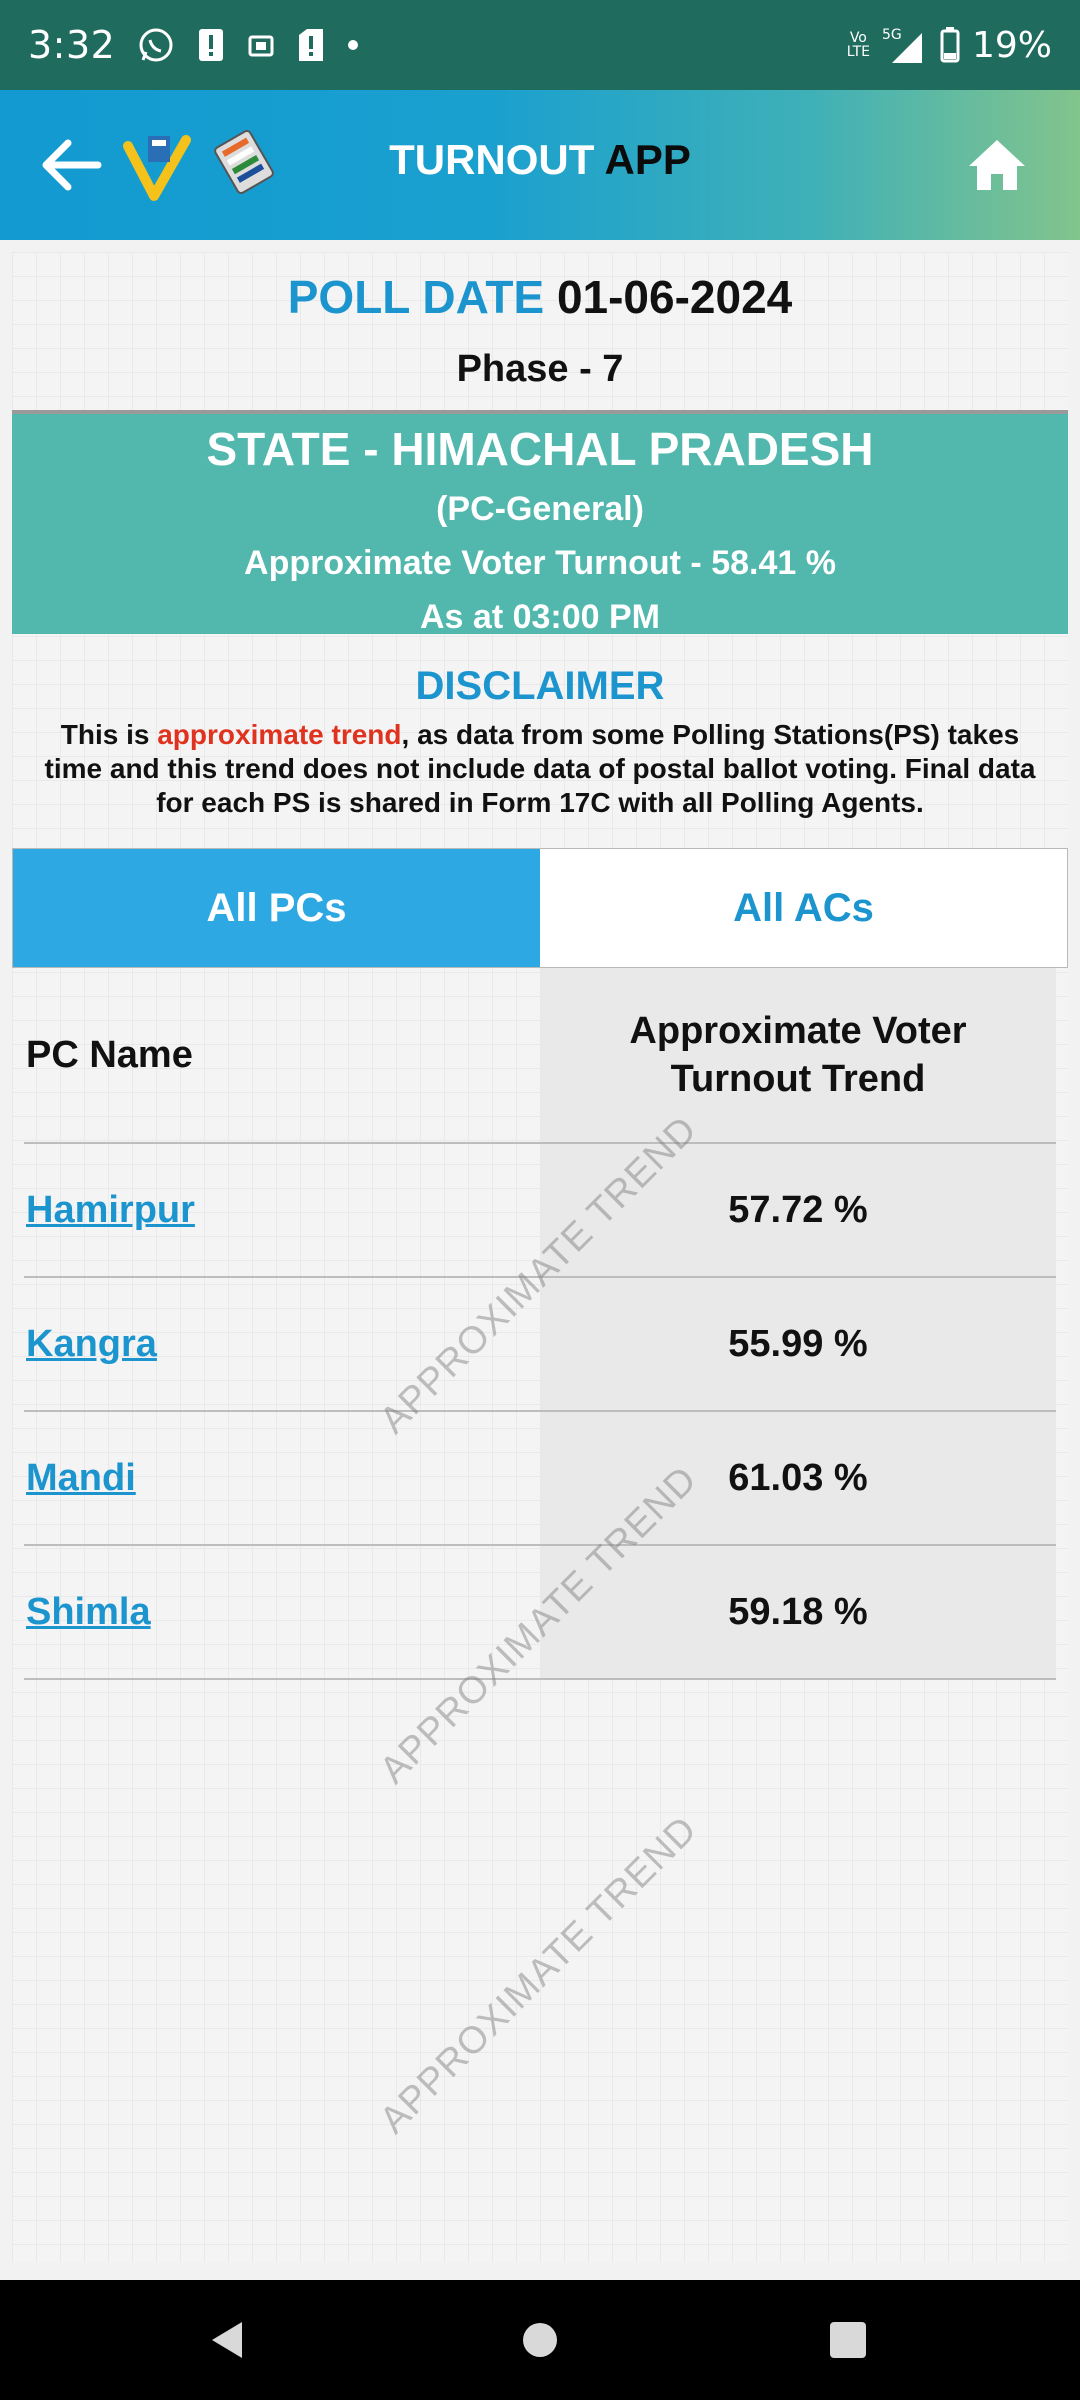  What do you see at coordinates (674, 297) in the screenshot?
I see `poll-date-value: 01-06-2024` at bounding box center [674, 297].